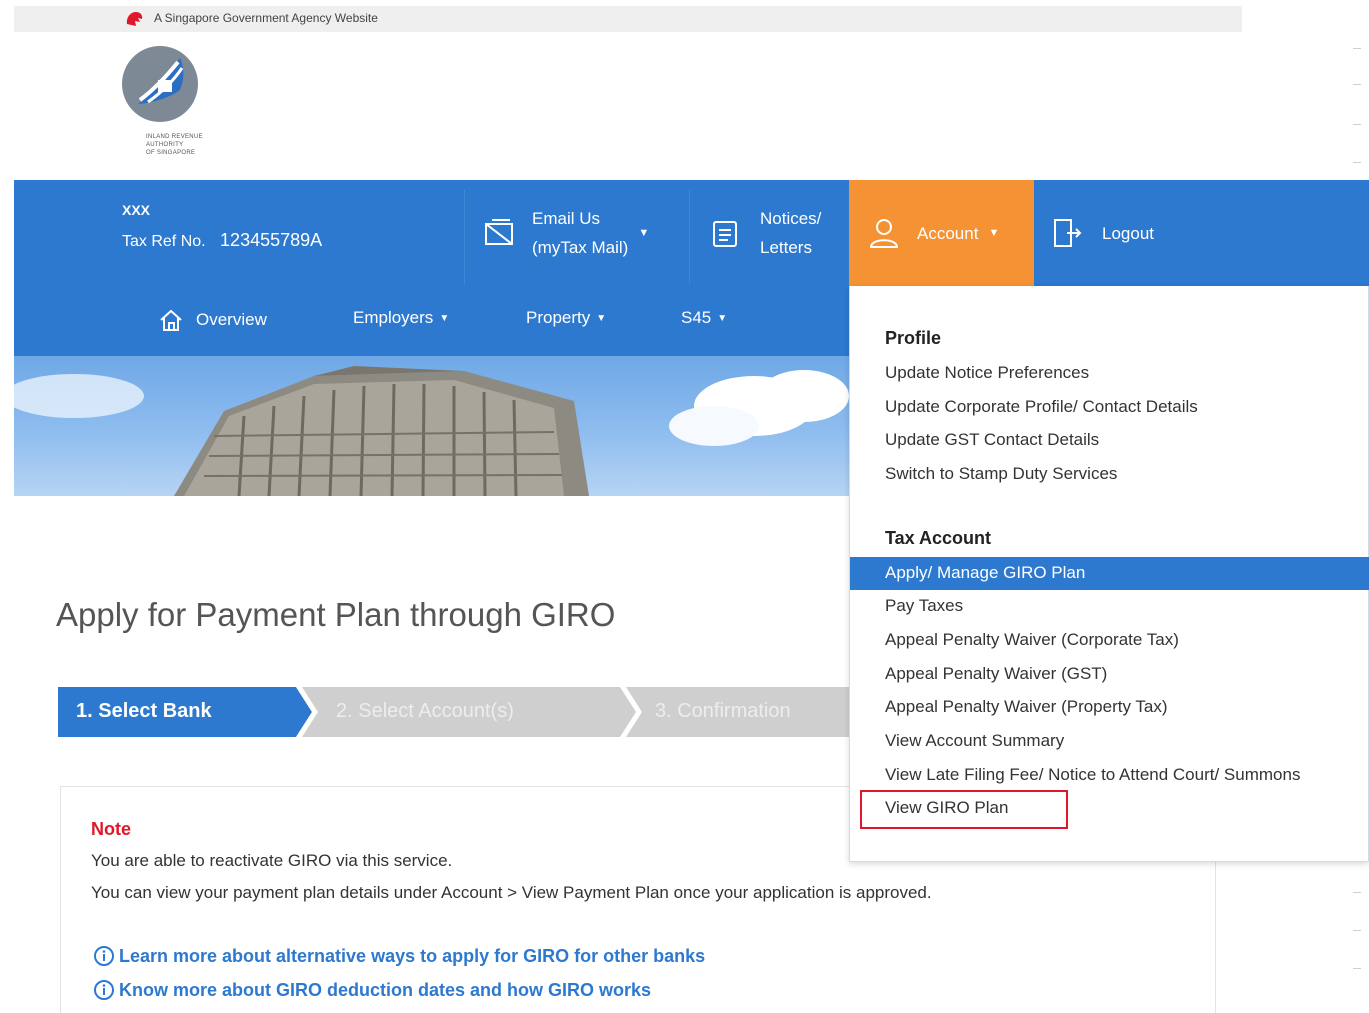  I want to click on iras-logo: INLAND REVENUE AUTHORITY OF SINGAPORE, so click(183, 109).